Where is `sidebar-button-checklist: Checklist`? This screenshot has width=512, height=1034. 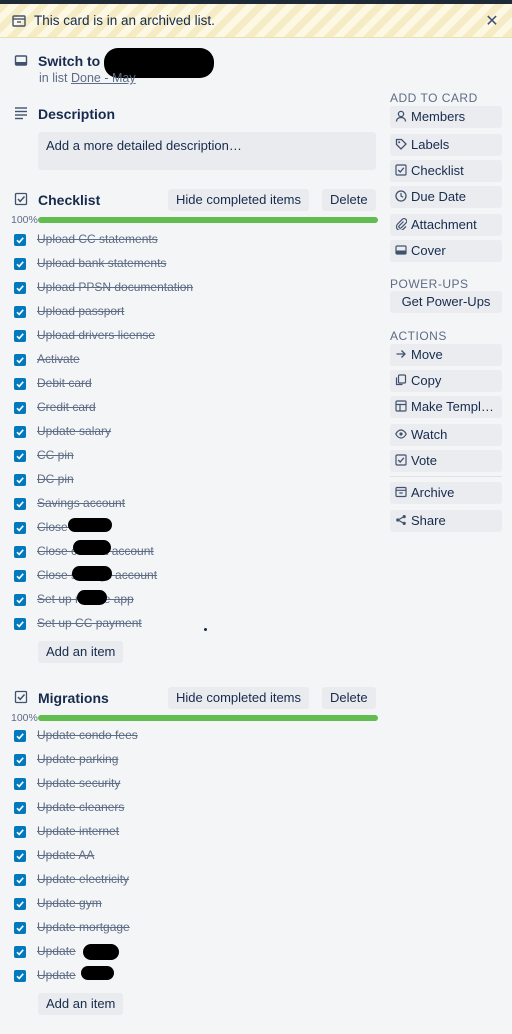
sidebar-button-checklist: Checklist is located at coordinates (446, 171).